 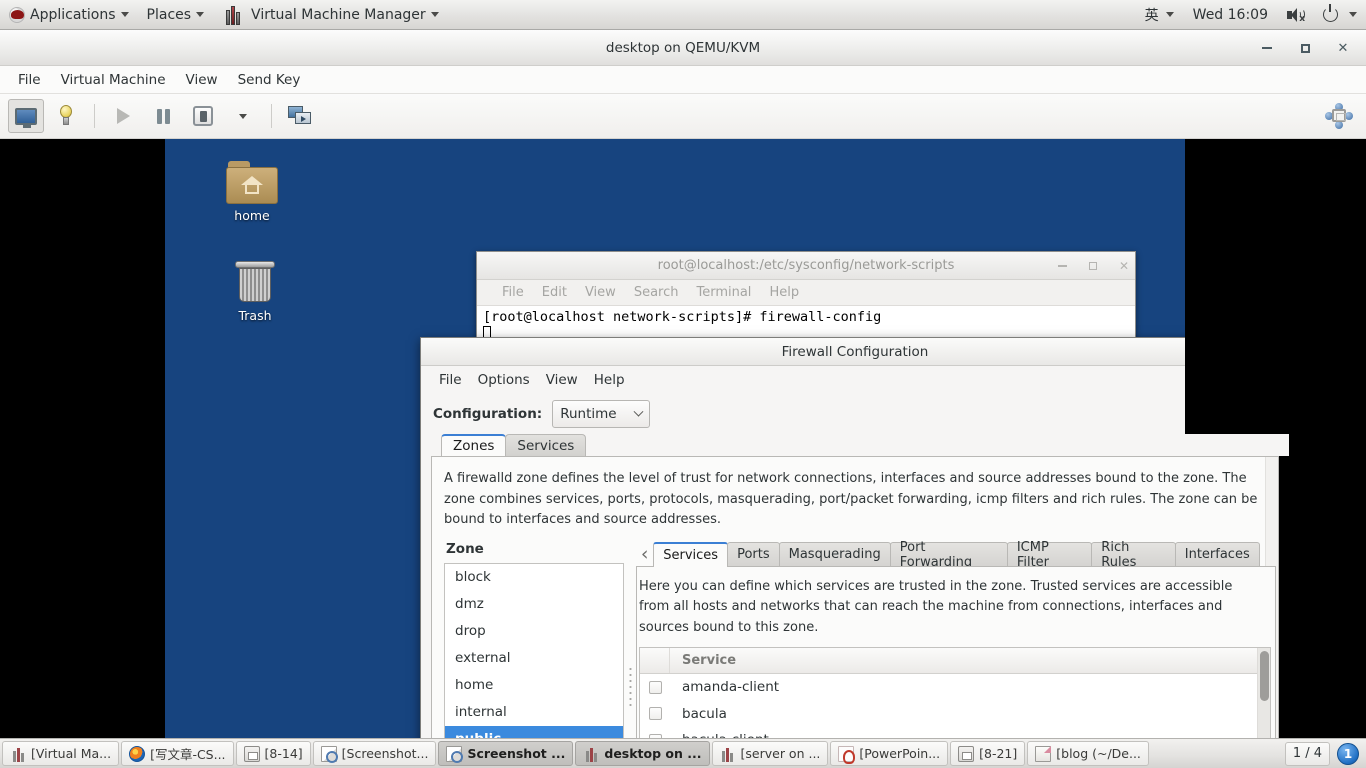 I want to click on zone-list-item: drop, so click(x=534, y=631).